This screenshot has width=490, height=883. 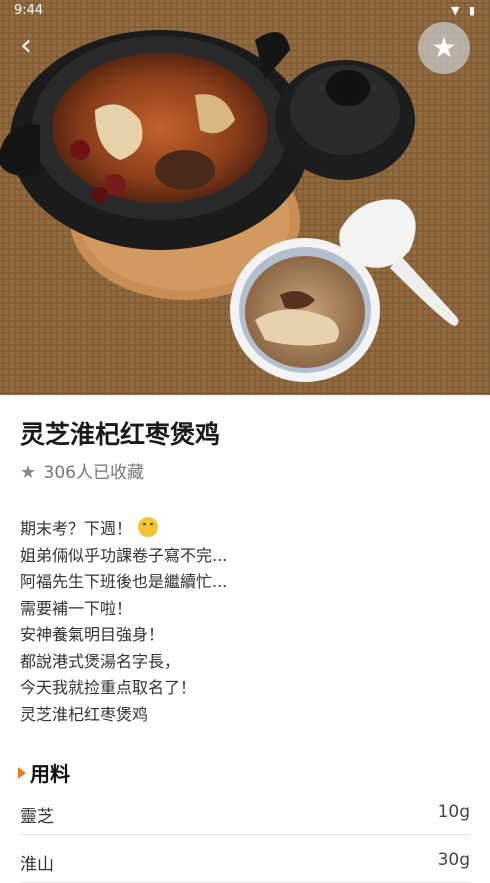 I want to click on favorite-button: ★, so click(x=444, y=48).